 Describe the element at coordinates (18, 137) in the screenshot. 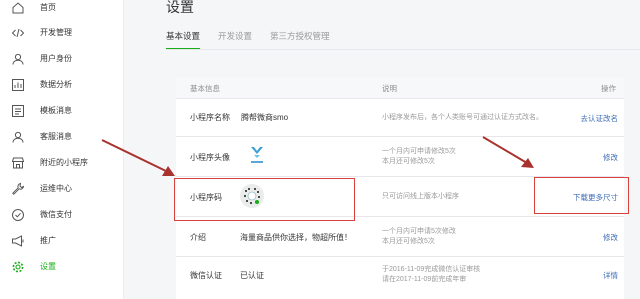

I see `customer-service-icon` at that location.